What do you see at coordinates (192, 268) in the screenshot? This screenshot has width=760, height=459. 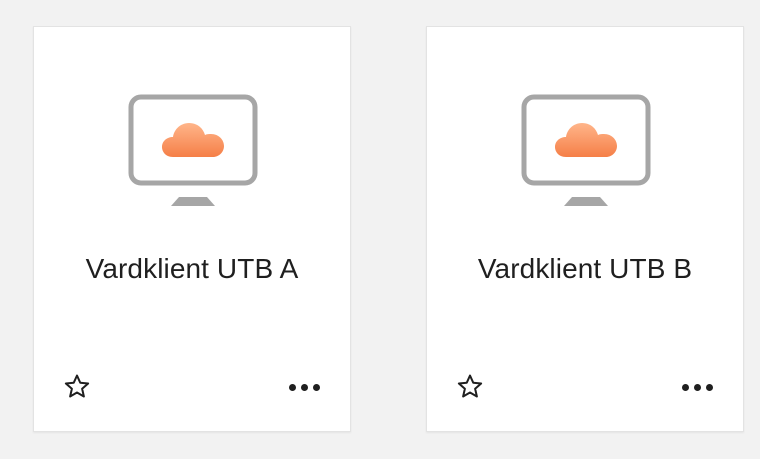 I see `card-title: Vardklient UTB A` at bounding box center [192, 268].